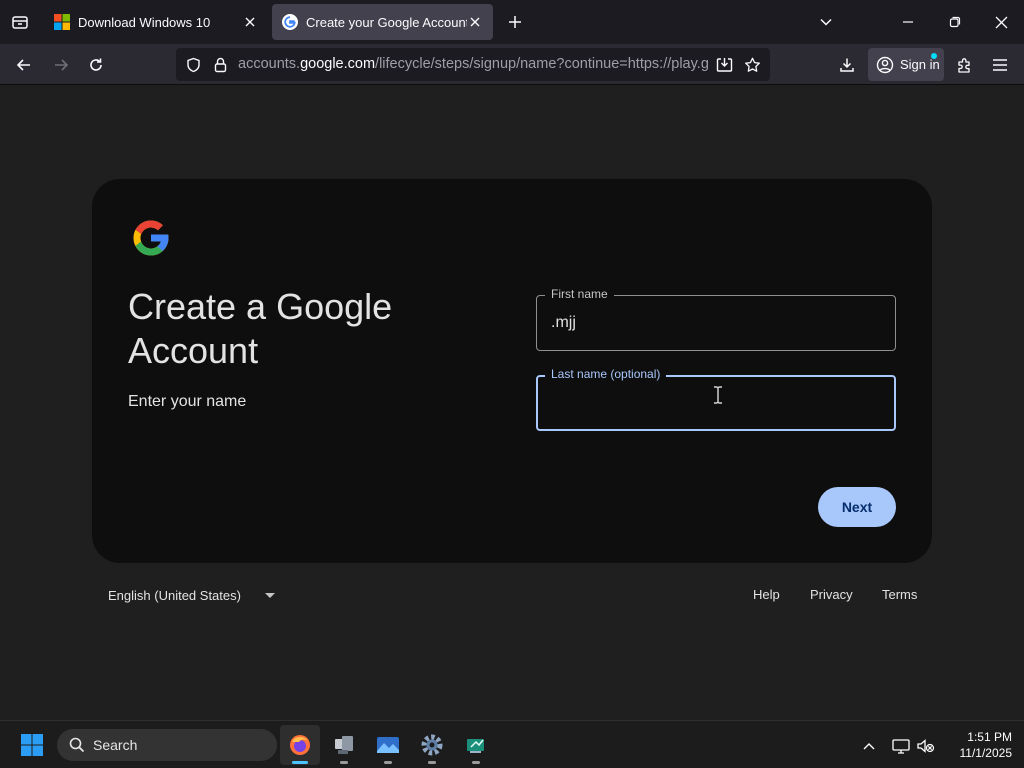 The height and width of the screenshot is (768, 1024). What do you see at coordinates (711, 403) in the screenshot?
I see `last-name-input` at bounding box center [711, 403].